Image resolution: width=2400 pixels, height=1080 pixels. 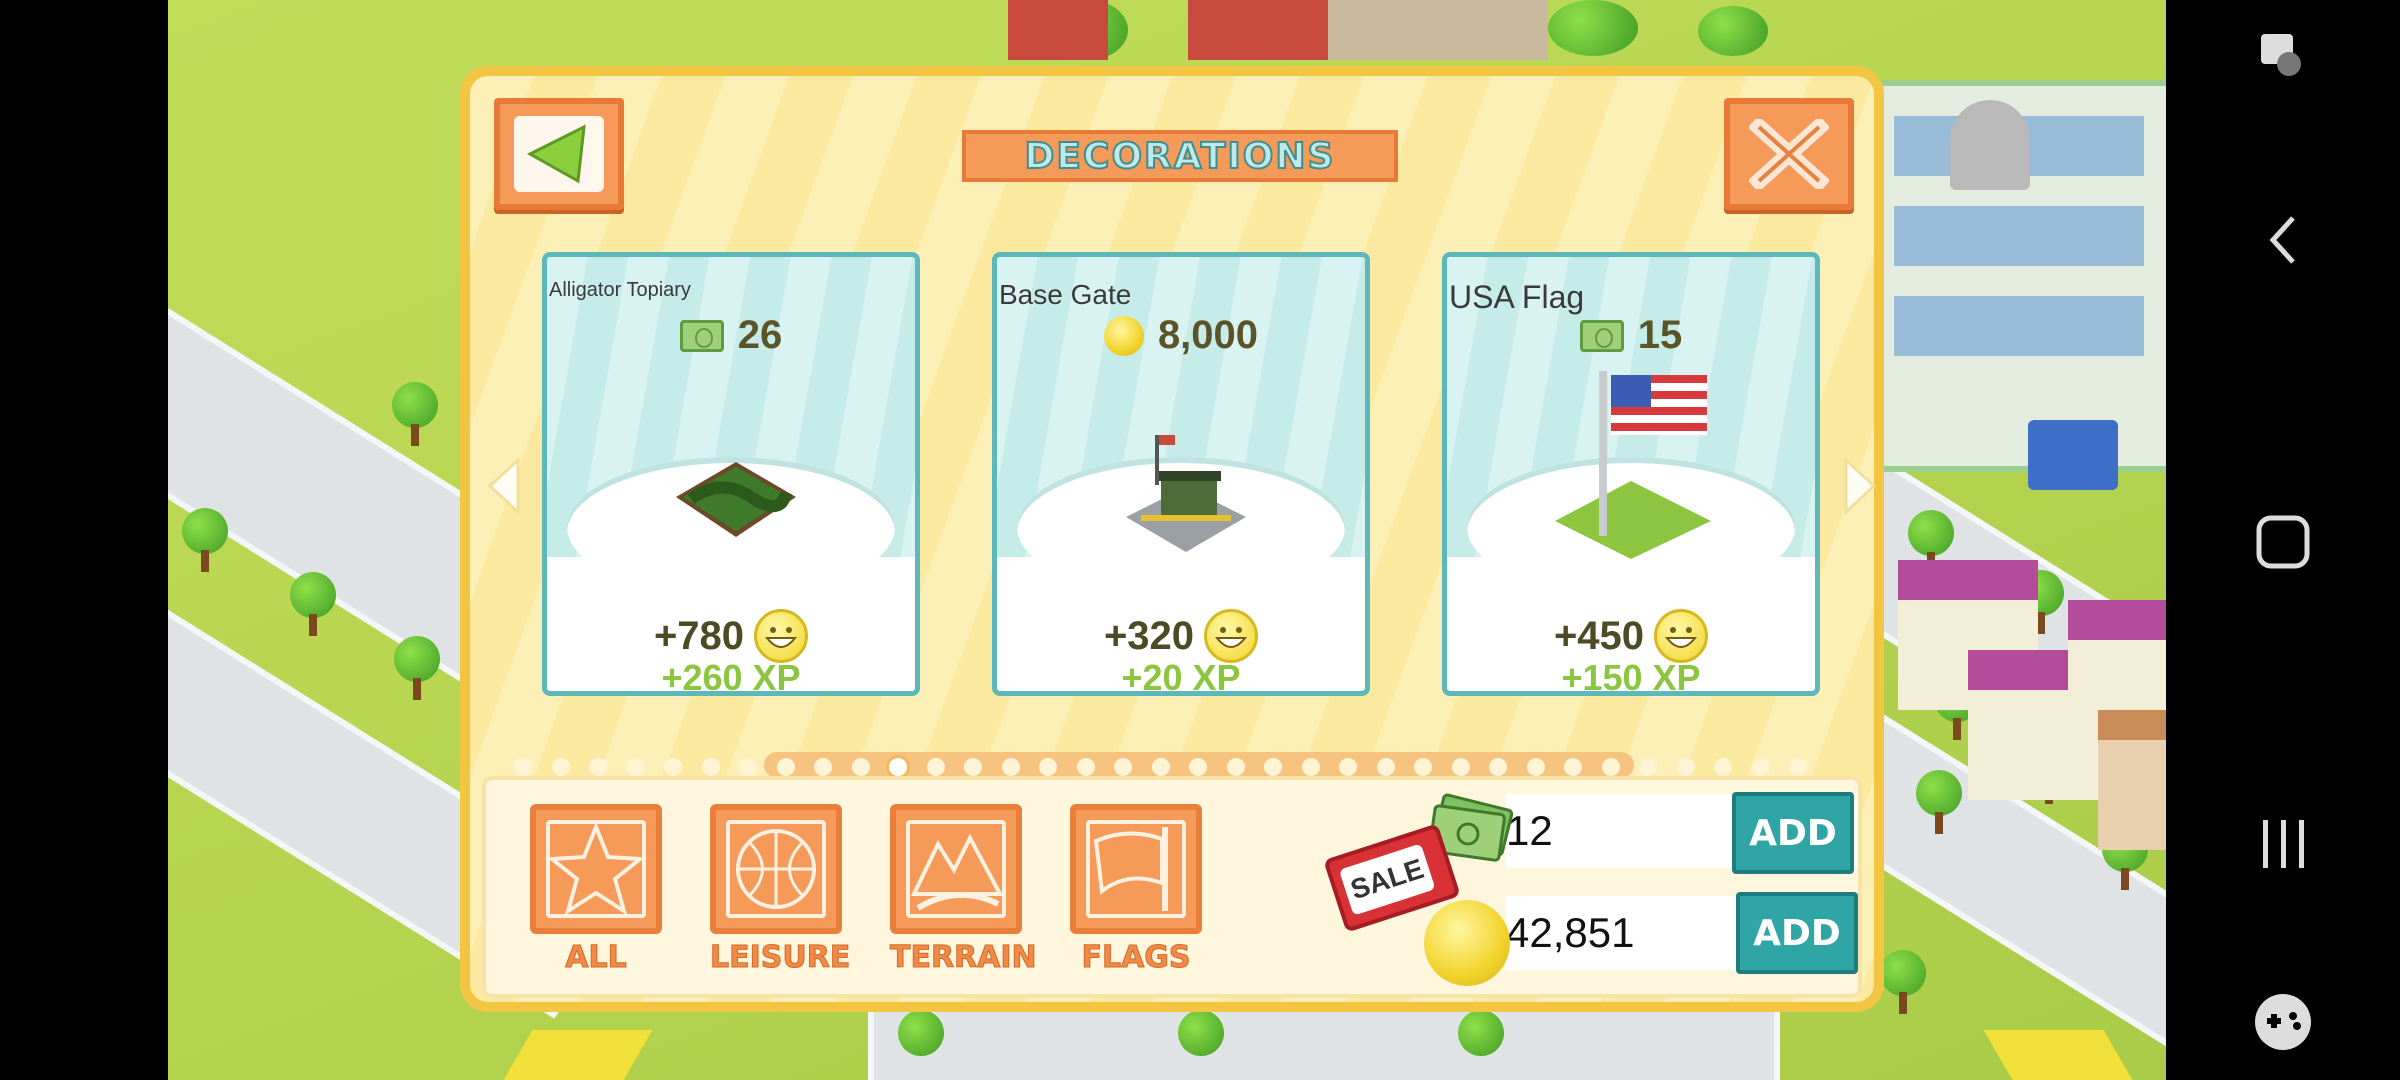 I want to click on add-cash-button: ADD, so click(x=1793, y=833).